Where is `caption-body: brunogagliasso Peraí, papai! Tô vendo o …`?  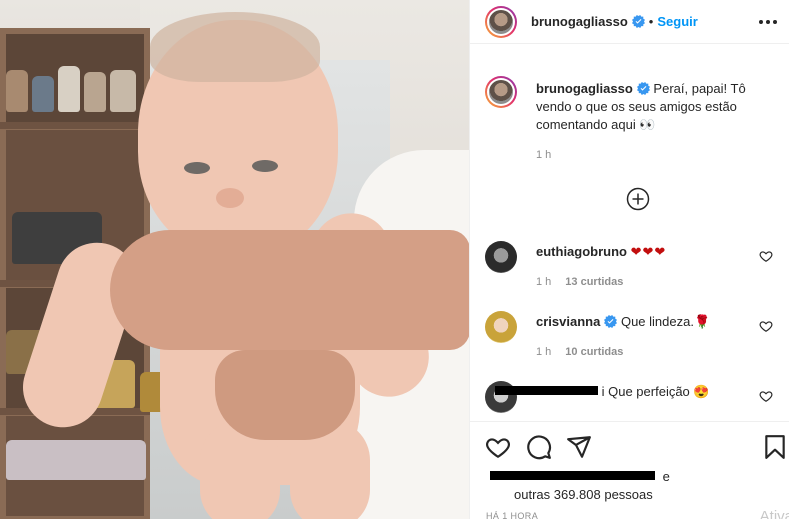
caption-body: brunogagliasso Peraí, papai! Tô vendo o … is located at coordinates (648, 107).